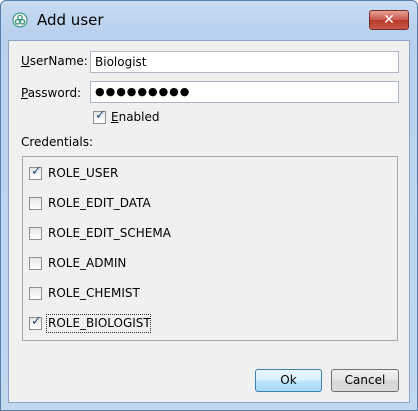 The image size is (418, 411). What do you see at coordinates (51, 93) in the screenshot?
I see `password-label: Password:` at bounding box center [51, 93].